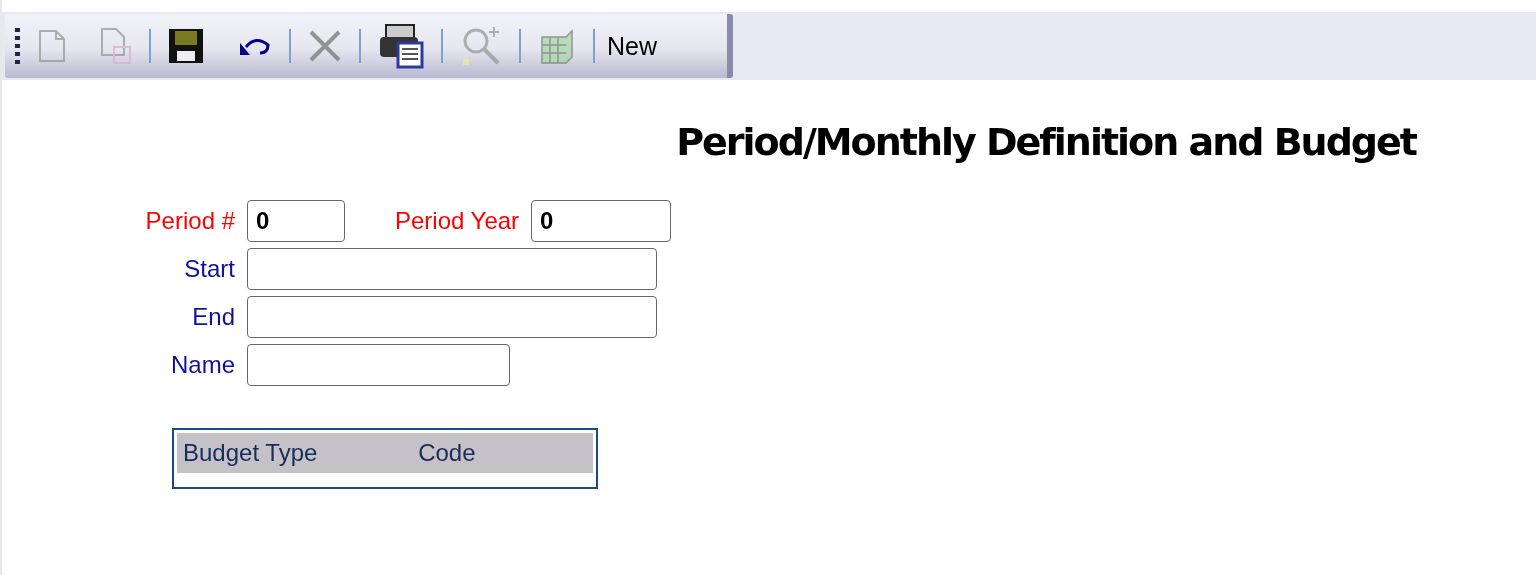 The image size is (1536, 575). What do you see at coordinates (630, 46) in the screenshot?
I see `new-button: New` at bounding box center [630, 46].